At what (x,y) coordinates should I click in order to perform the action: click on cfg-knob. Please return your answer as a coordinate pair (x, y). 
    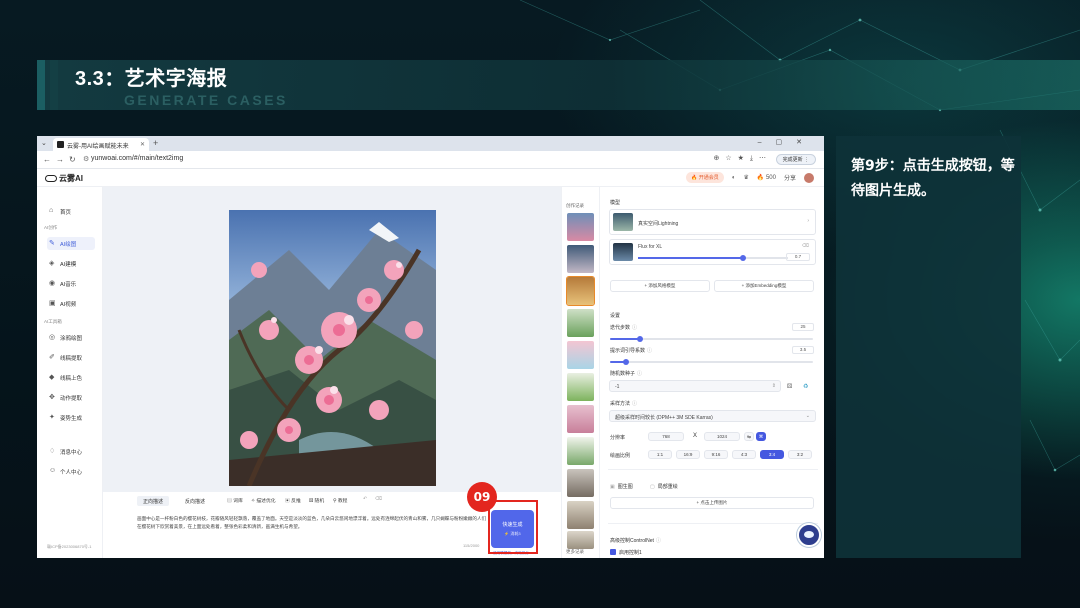
    Looking at the image, I should click on (626, 362).